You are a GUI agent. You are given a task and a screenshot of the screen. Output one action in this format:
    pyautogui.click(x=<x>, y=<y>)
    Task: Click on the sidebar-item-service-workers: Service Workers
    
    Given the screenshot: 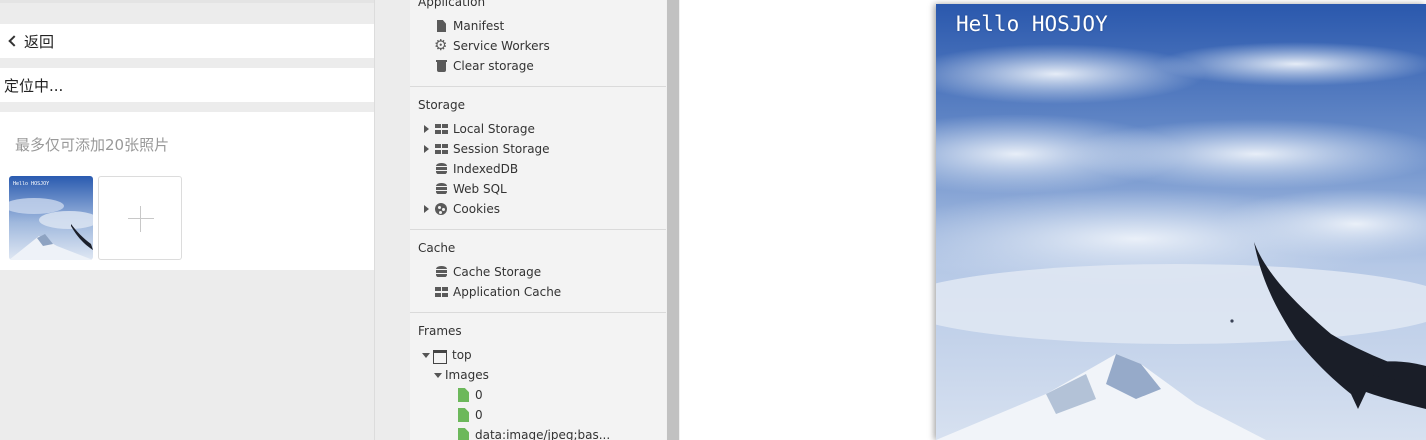 What is the action you would take?
    pyautogui.click(x=492, y=46)
    